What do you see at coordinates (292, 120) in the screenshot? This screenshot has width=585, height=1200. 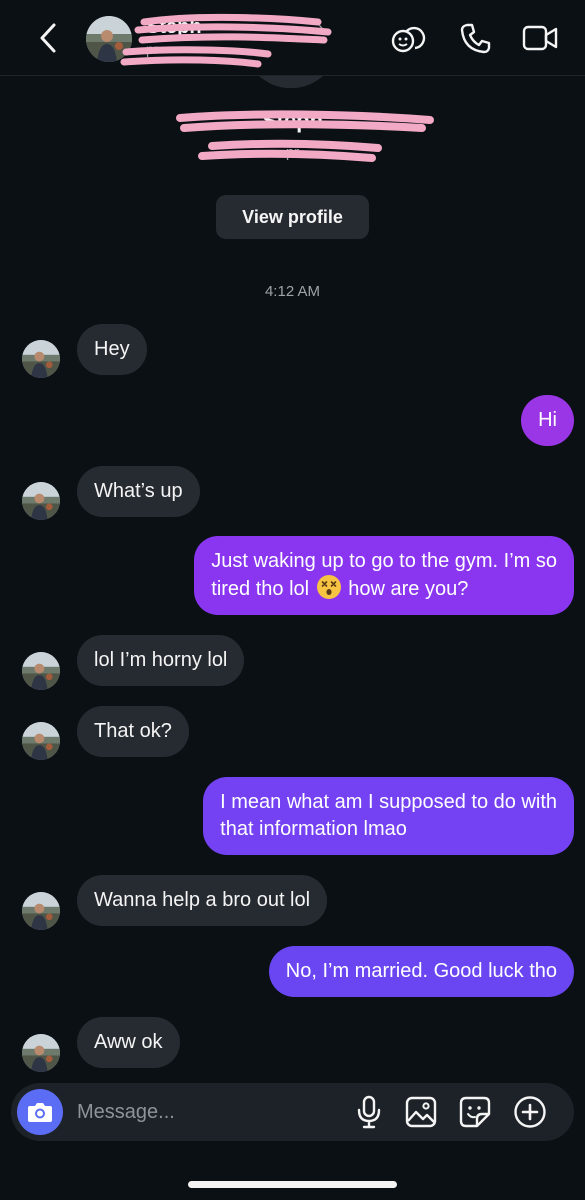 I see `profile-name: Steph` at bounding box center [292, 120].